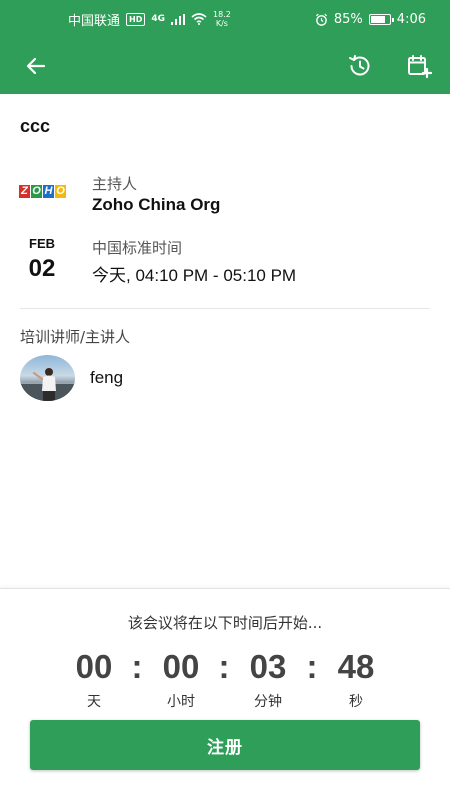 This screenshot has height=800, width=450. Describe the element at coordinates (181, 666) in the screenshot. I see `countdown-hours: 00` at that location.